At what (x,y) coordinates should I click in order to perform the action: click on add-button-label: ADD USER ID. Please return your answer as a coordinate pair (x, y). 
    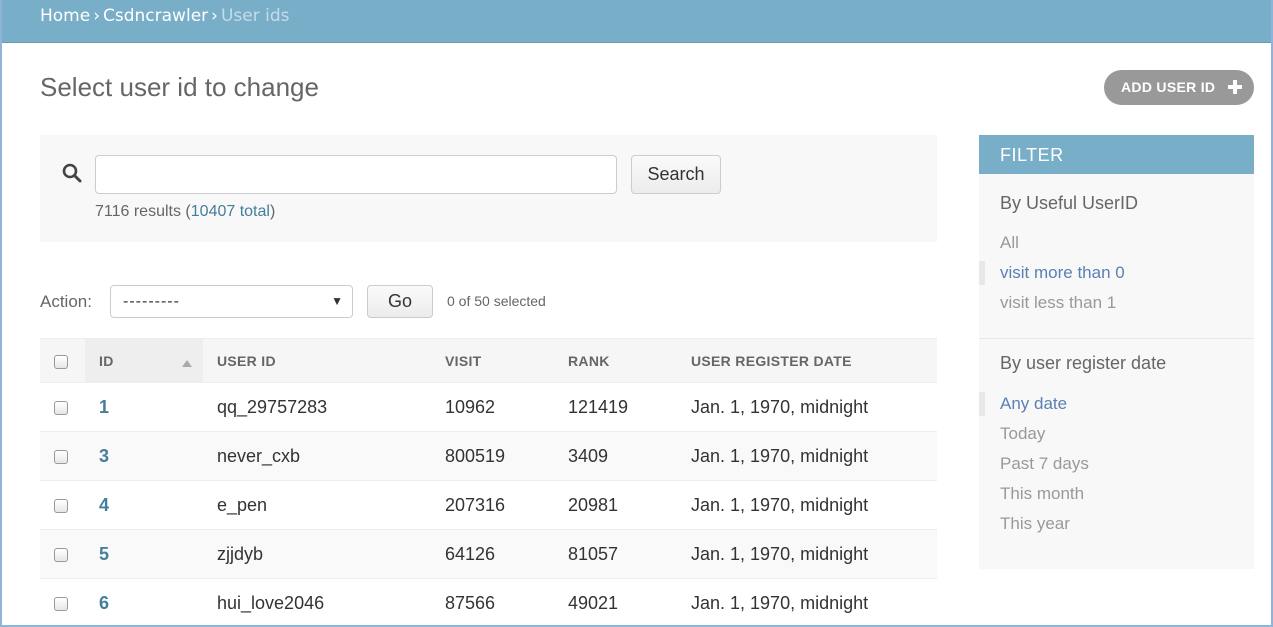
    Looking at the image, I should click on (1168, 87).